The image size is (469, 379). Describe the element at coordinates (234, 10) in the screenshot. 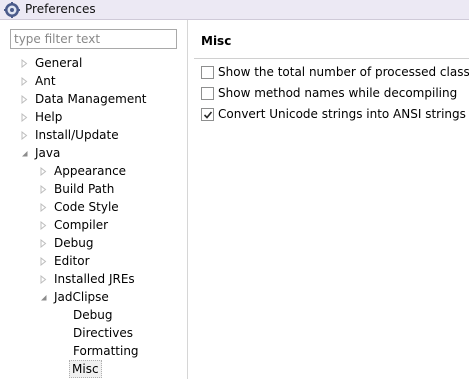

I see `title-bar: Preferences` at that location.